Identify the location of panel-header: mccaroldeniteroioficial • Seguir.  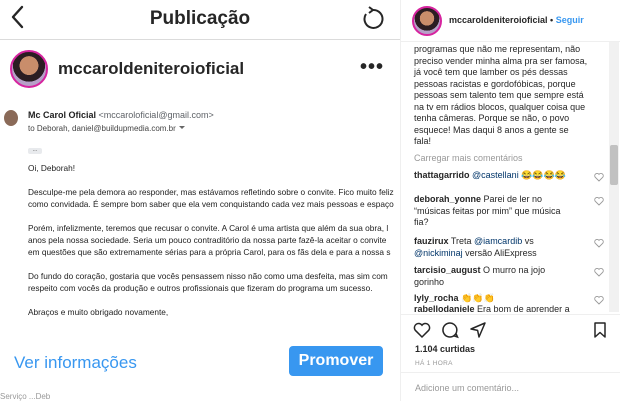
(510, 21).